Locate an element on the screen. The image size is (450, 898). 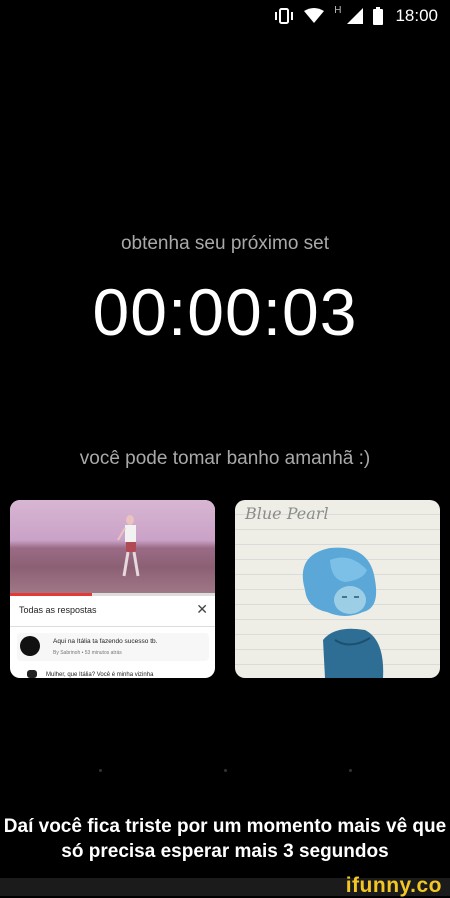
close-icon: ✕ is located at coordinates (202, 609).